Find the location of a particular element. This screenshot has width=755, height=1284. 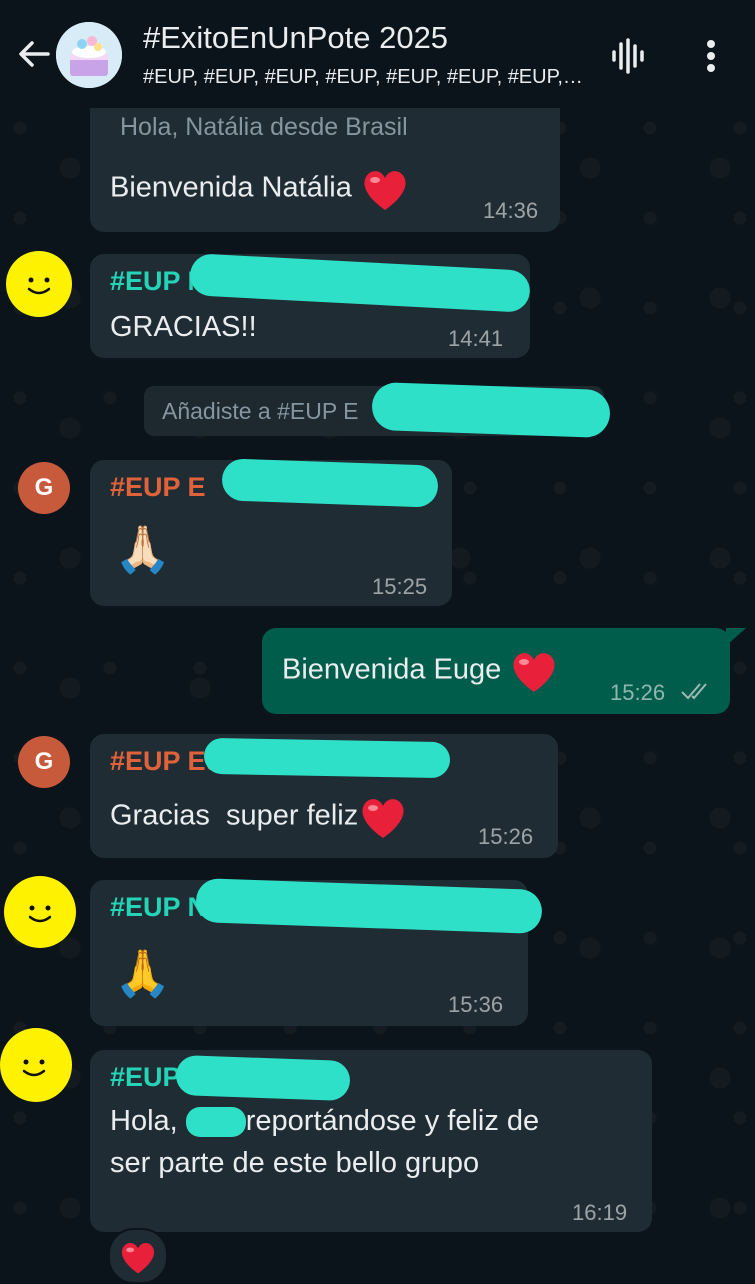

message-emoji: 🙏 is located at coordinates (143, 973).